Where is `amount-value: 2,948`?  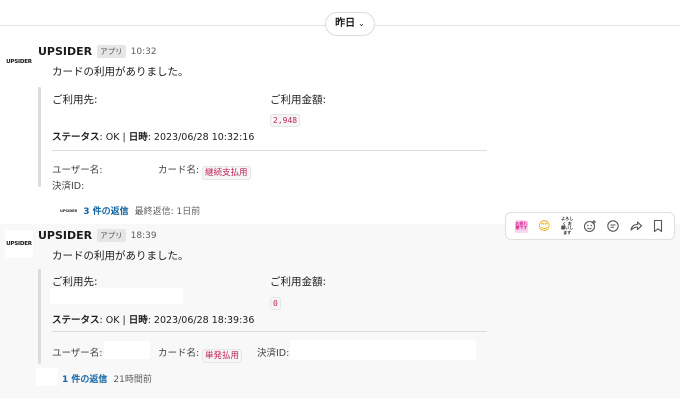 amount-value: 2,948 is located at coordinates (285, 117).